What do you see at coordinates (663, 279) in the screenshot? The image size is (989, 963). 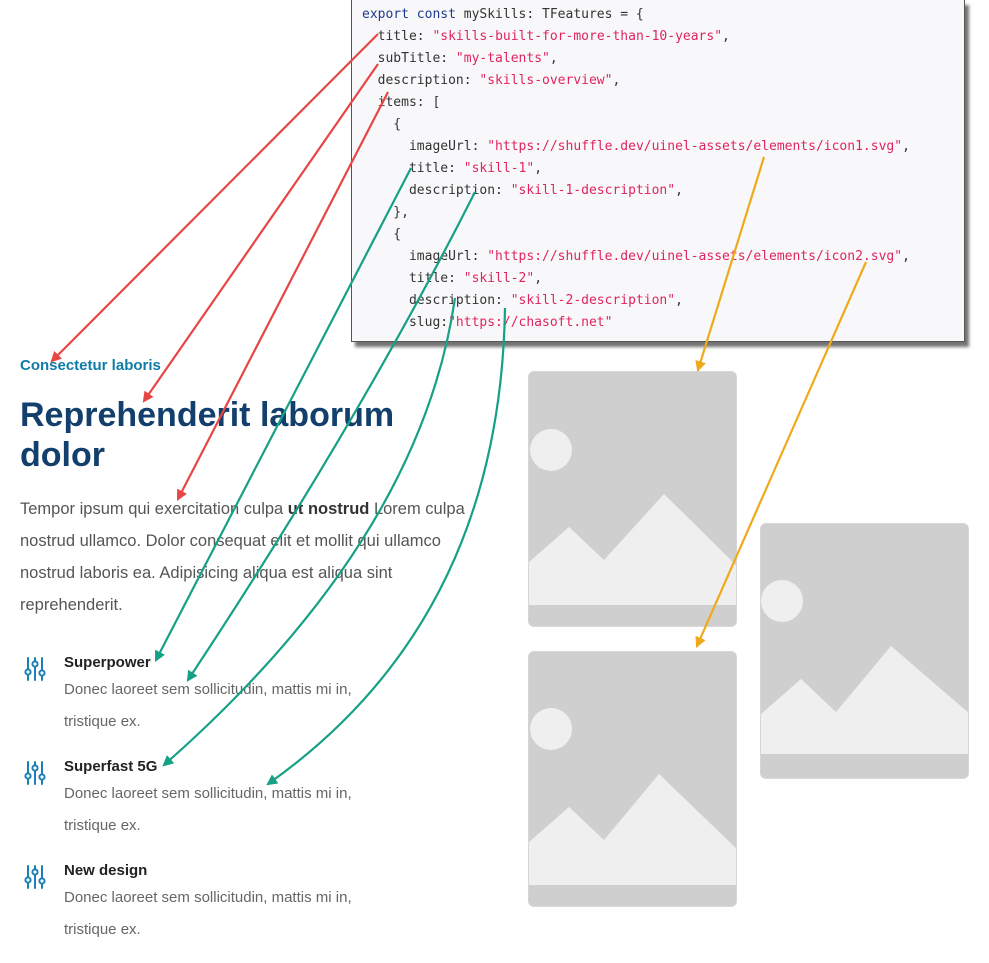 I see `code-line: title: "skill-2",` at bounding box center [663, 279].